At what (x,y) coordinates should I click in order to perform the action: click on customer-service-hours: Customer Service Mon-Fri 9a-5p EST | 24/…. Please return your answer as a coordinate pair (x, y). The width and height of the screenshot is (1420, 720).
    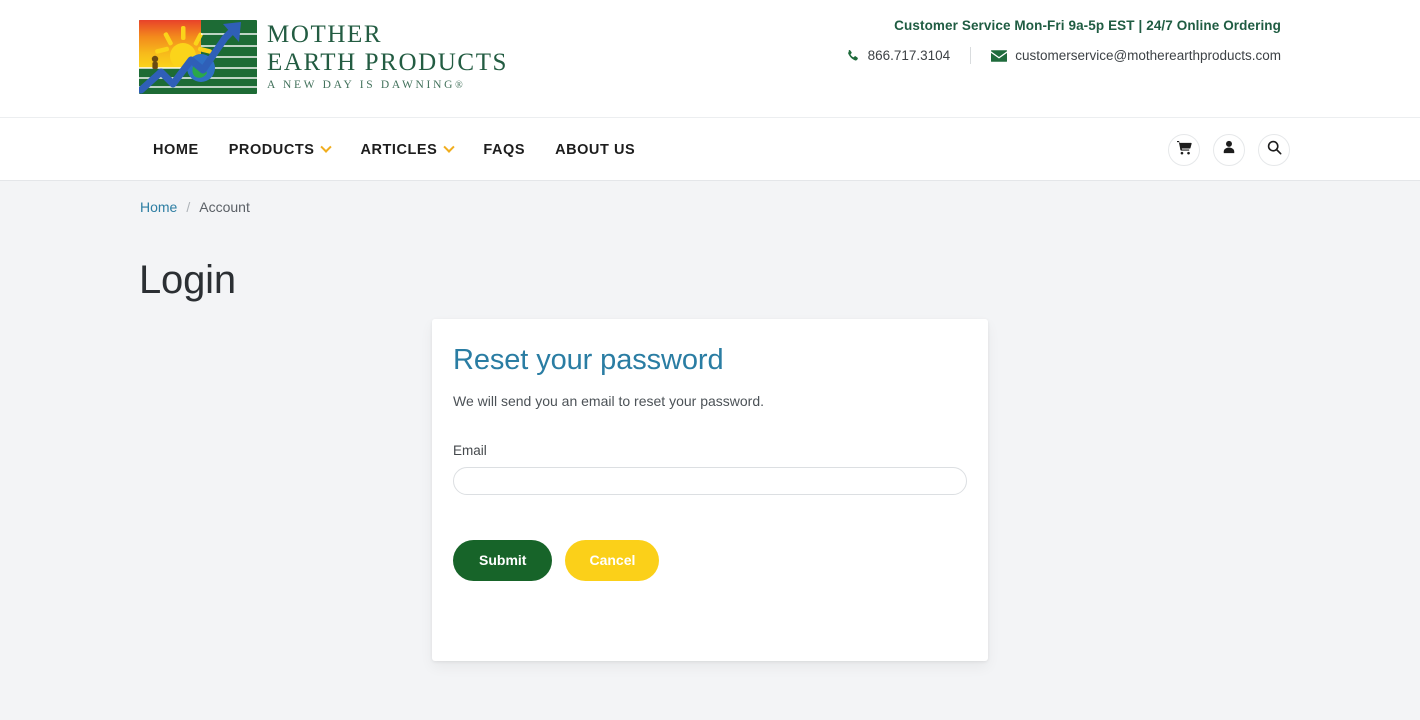
    Looking at the image, I should click on (1087, 25).